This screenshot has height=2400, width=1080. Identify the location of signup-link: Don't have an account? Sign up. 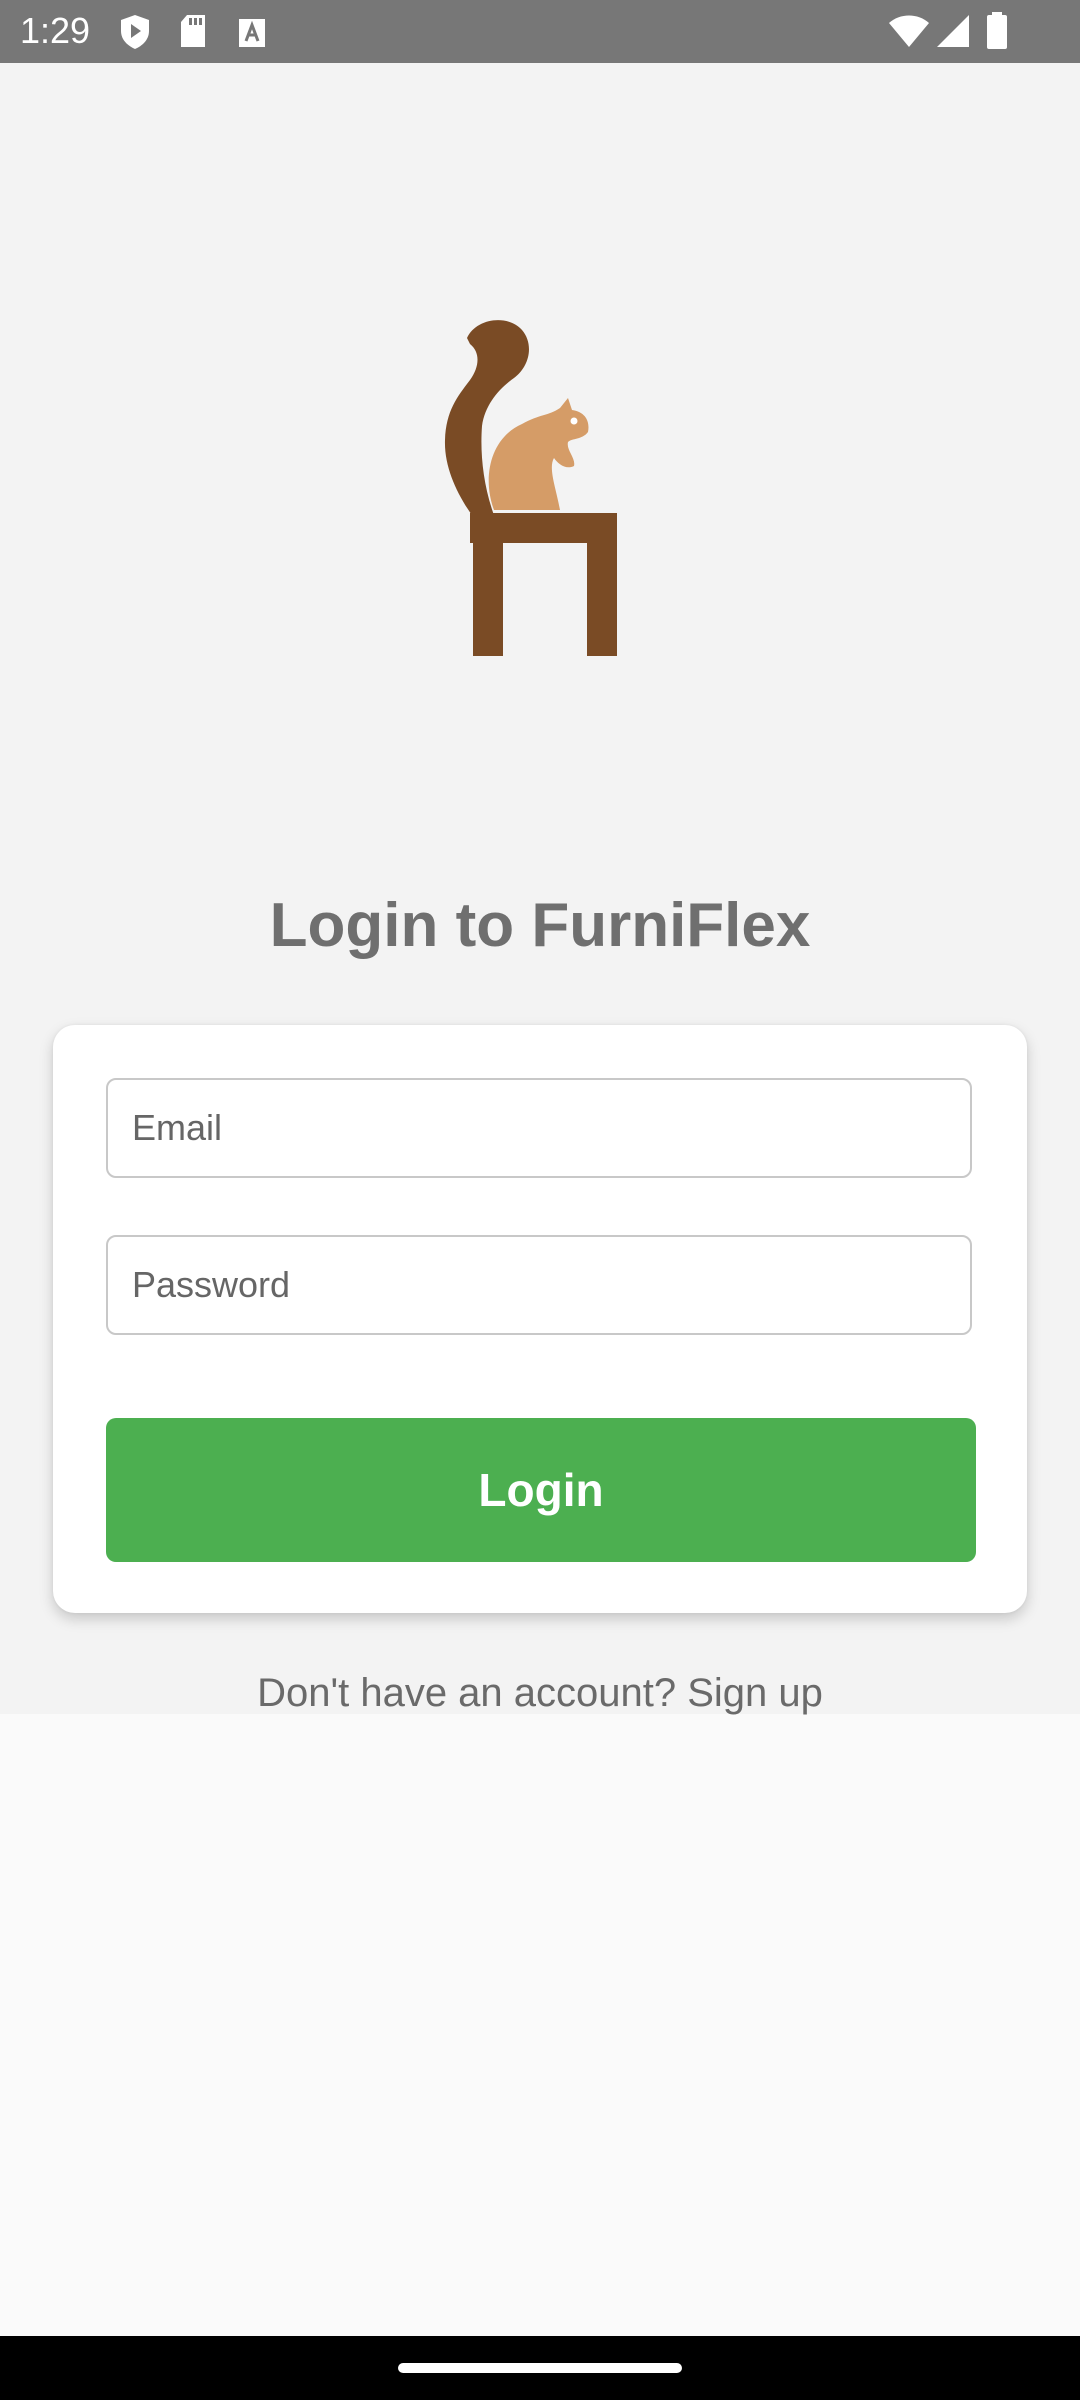
(540, 1693).